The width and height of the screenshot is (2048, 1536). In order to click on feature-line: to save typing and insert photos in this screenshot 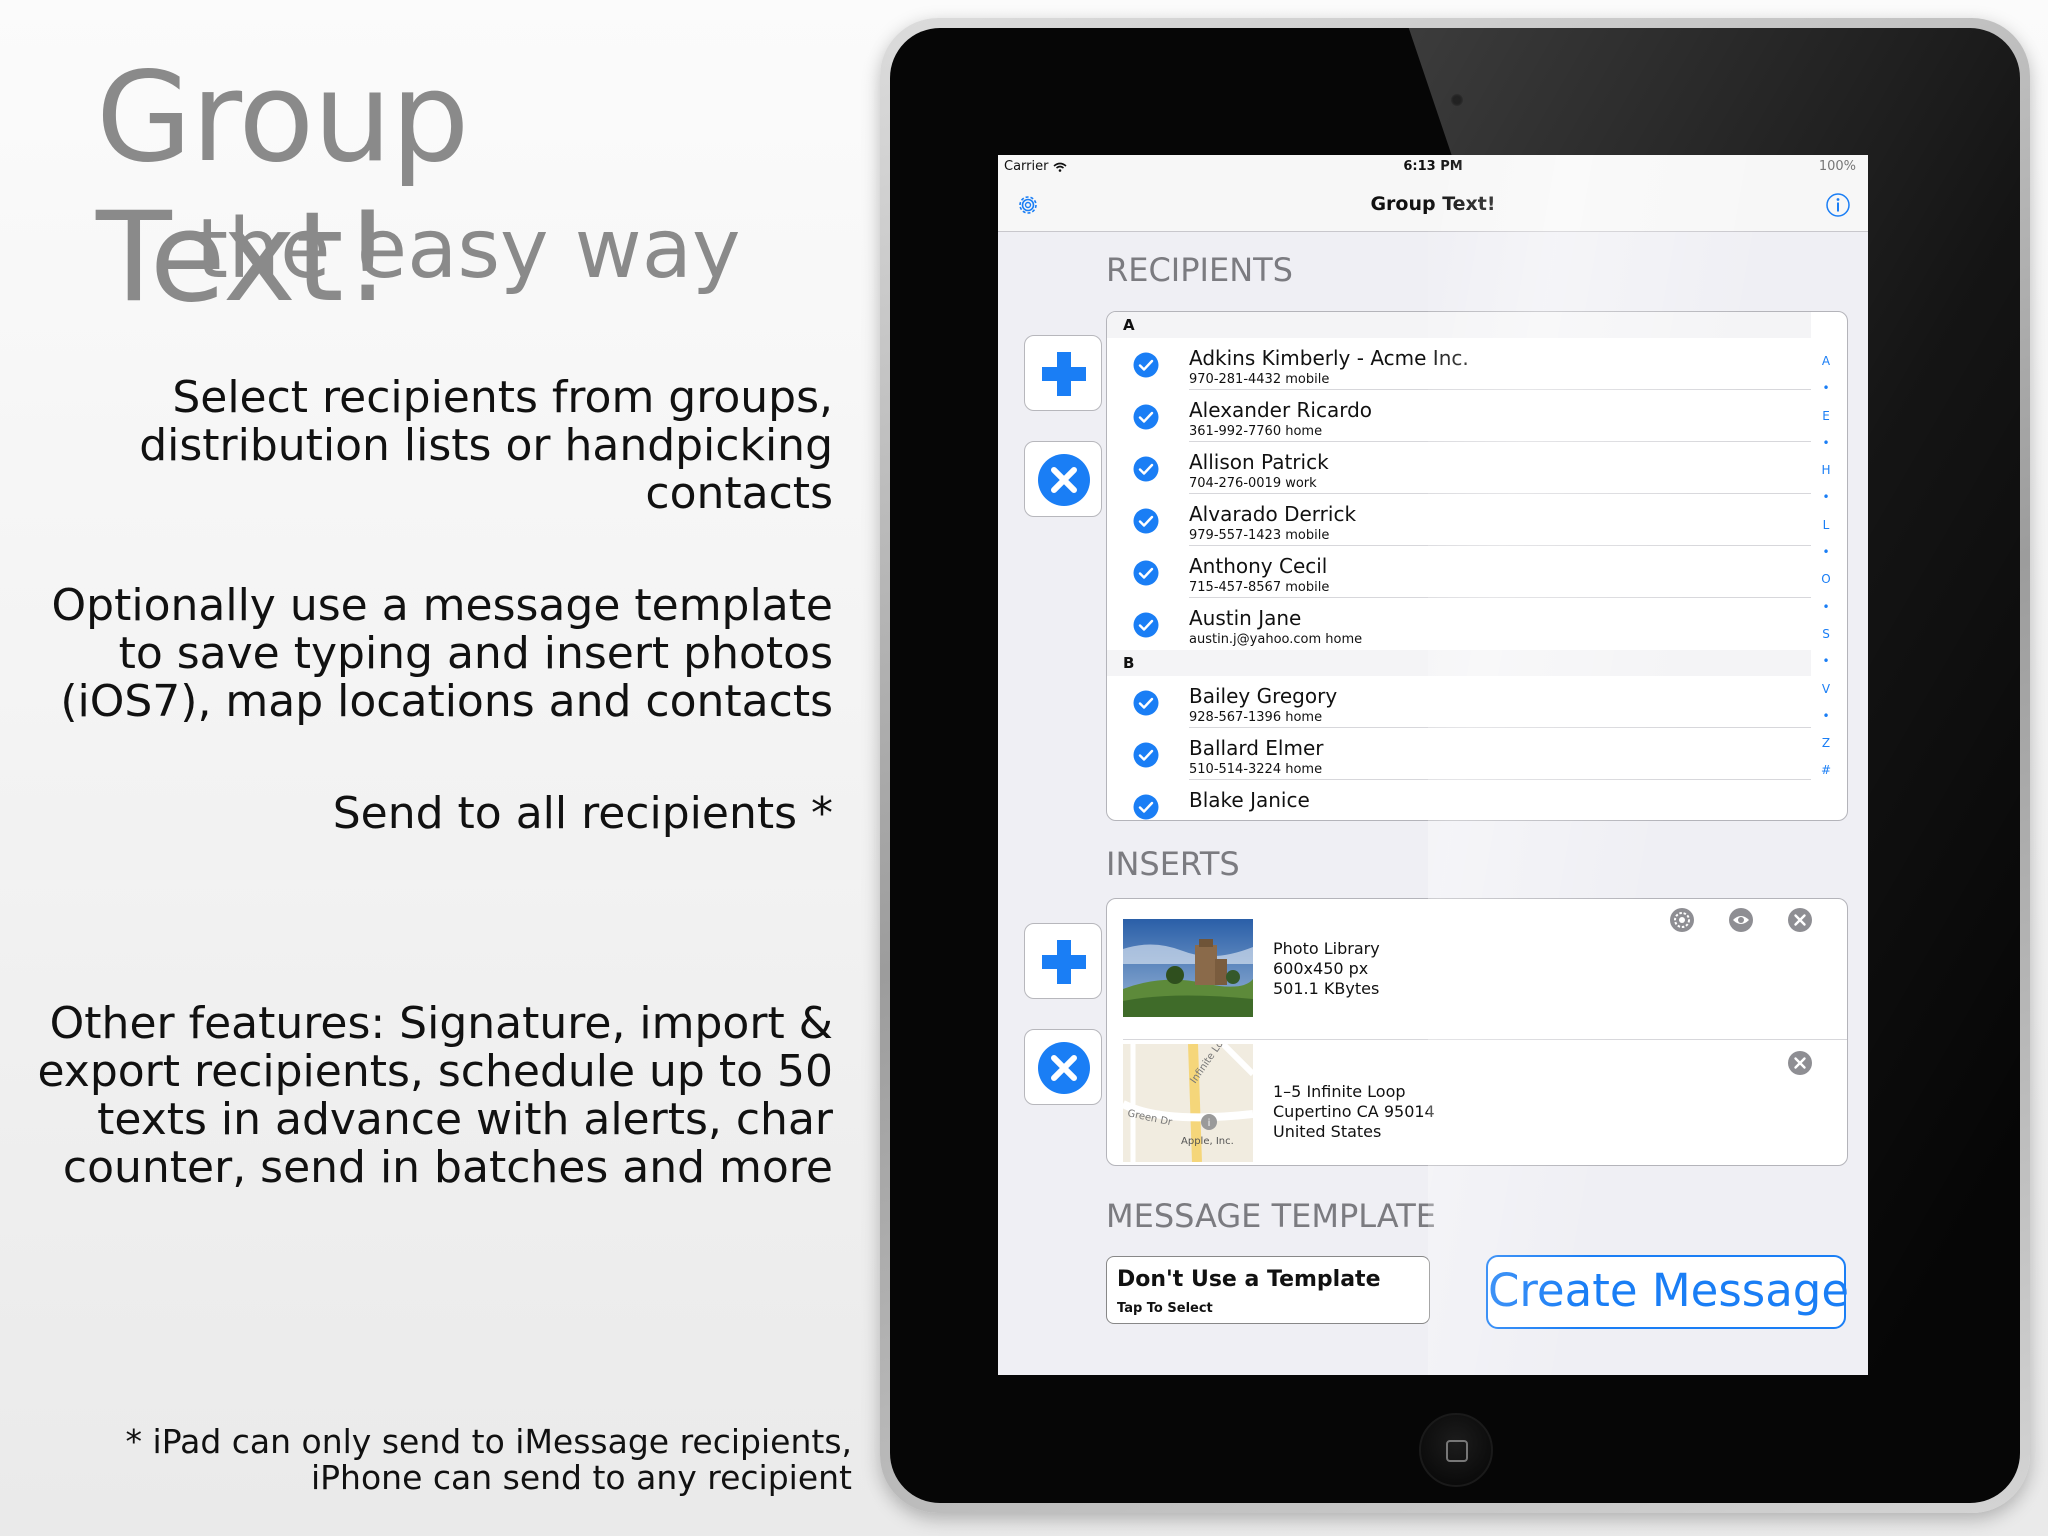, I will do `click(475, 653)`.